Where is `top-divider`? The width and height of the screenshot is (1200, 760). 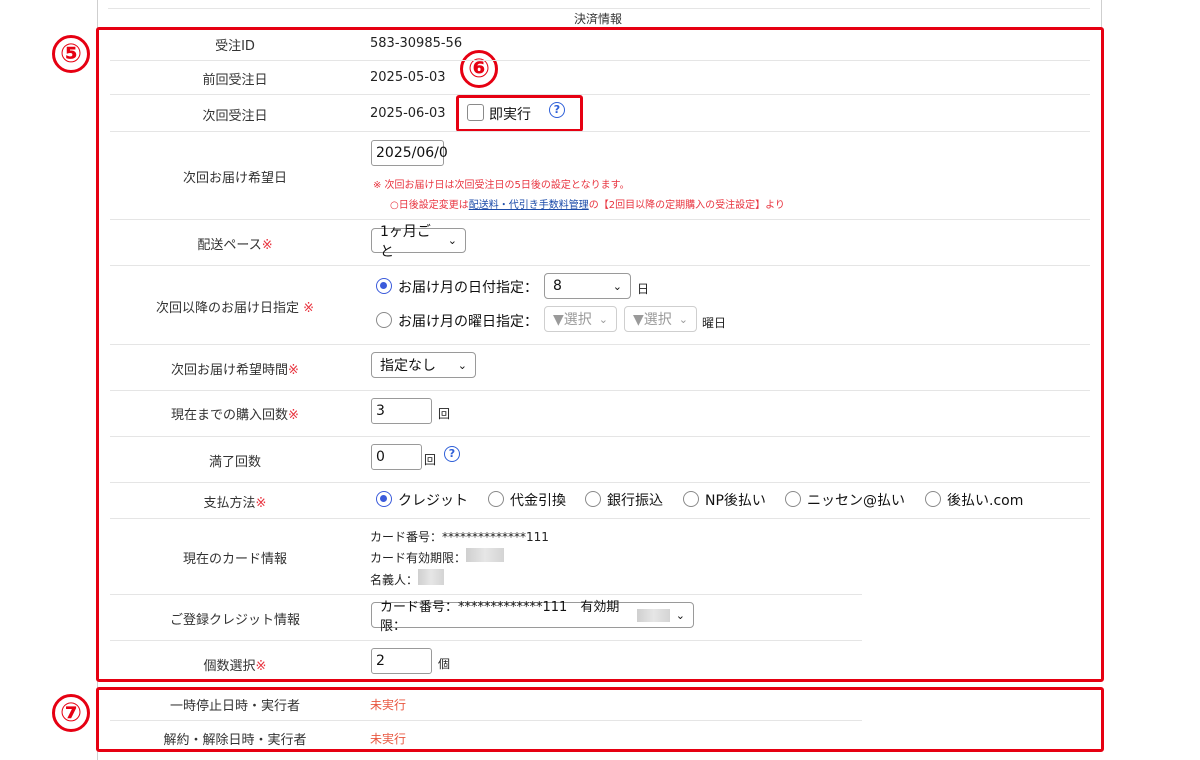 top-divider is located at coordinates (599, 8).